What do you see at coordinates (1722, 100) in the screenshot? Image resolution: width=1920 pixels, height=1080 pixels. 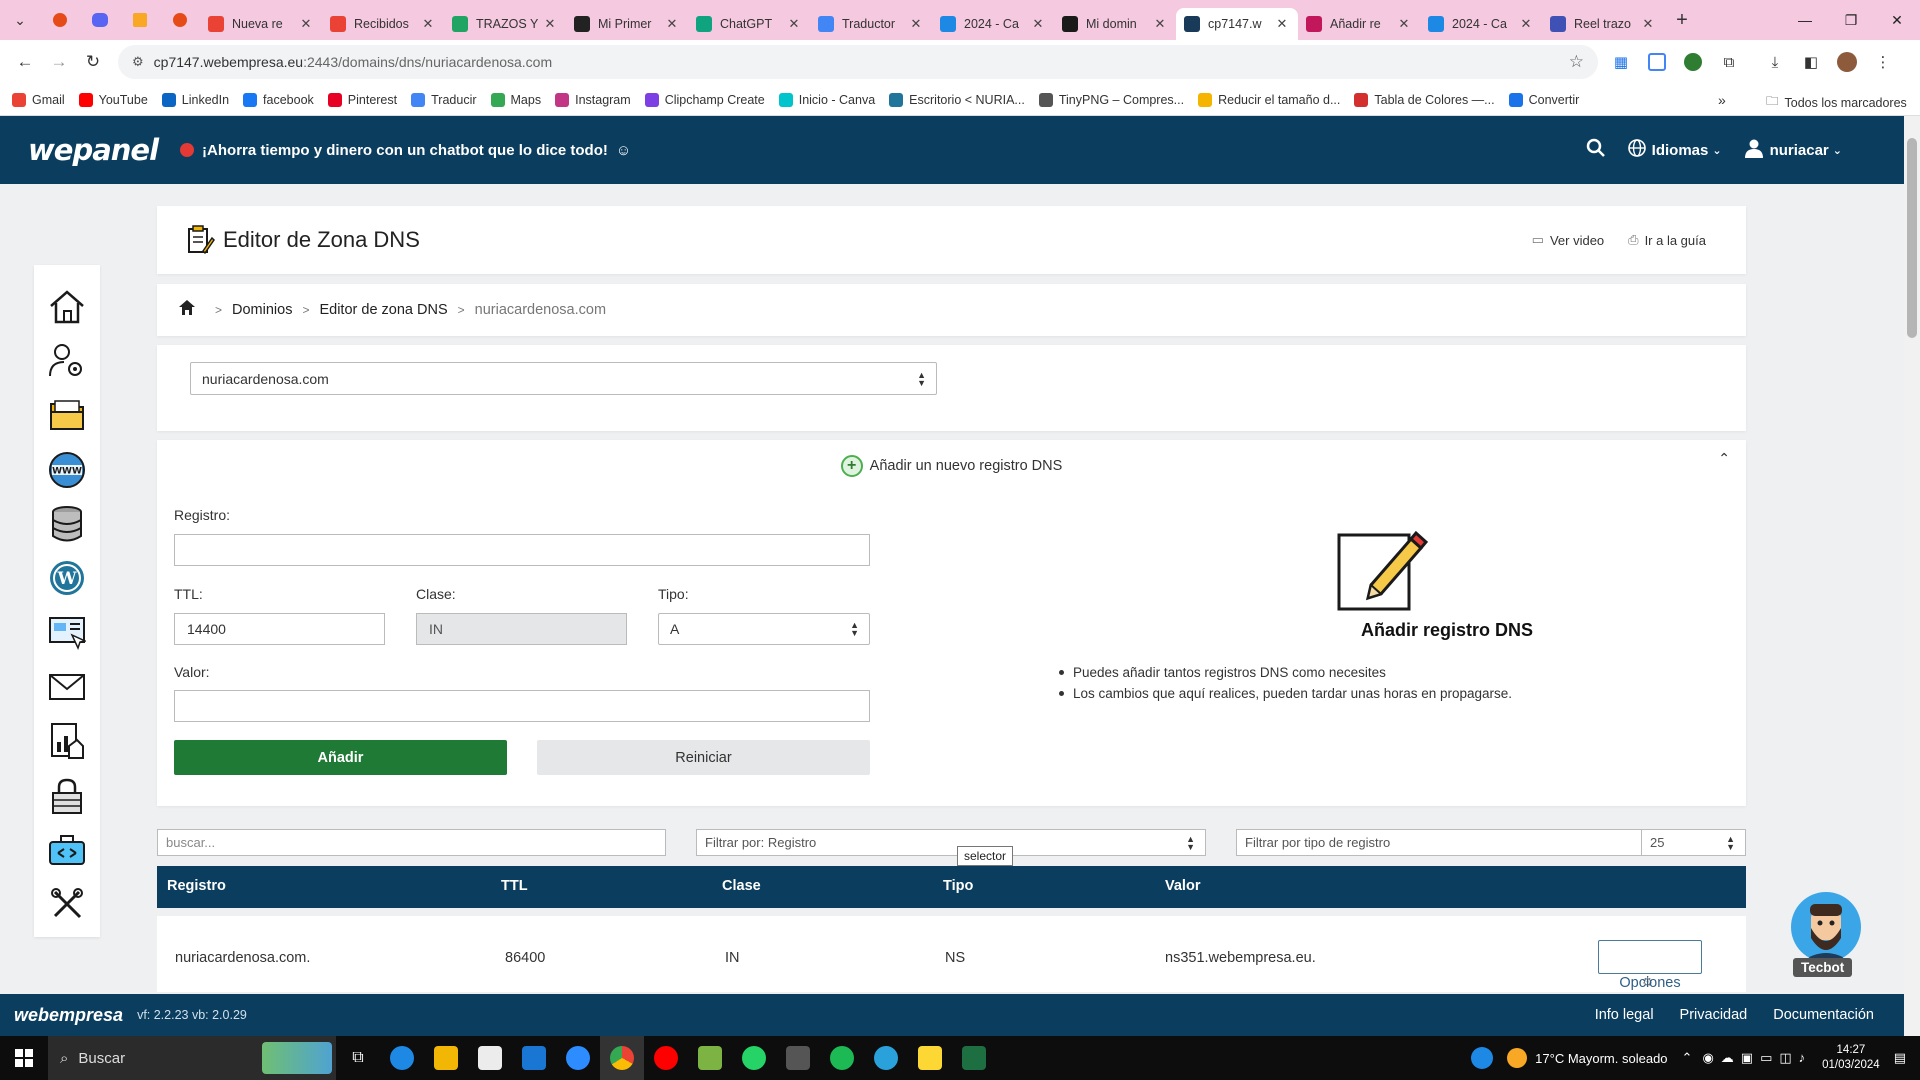 I see `bookmarks-overflow-icon: »` at bounding box center [1722, 100].